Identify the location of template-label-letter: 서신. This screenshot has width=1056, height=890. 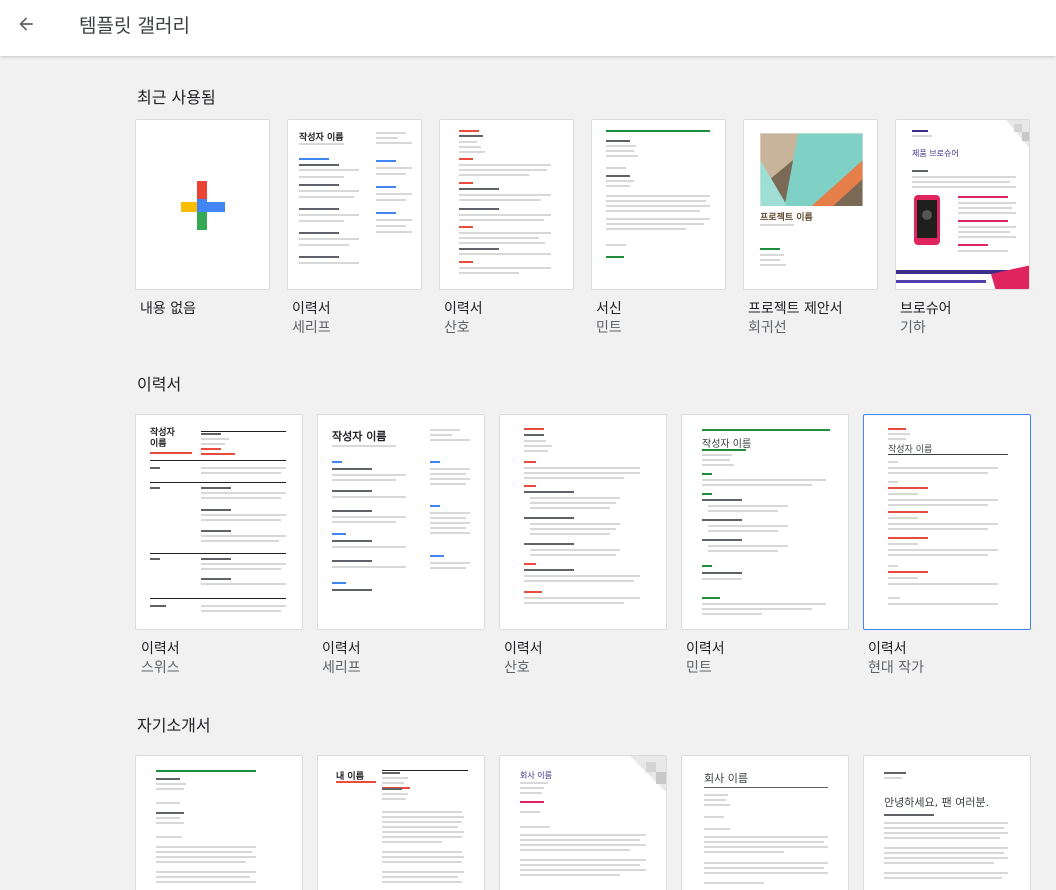
(609, 309).